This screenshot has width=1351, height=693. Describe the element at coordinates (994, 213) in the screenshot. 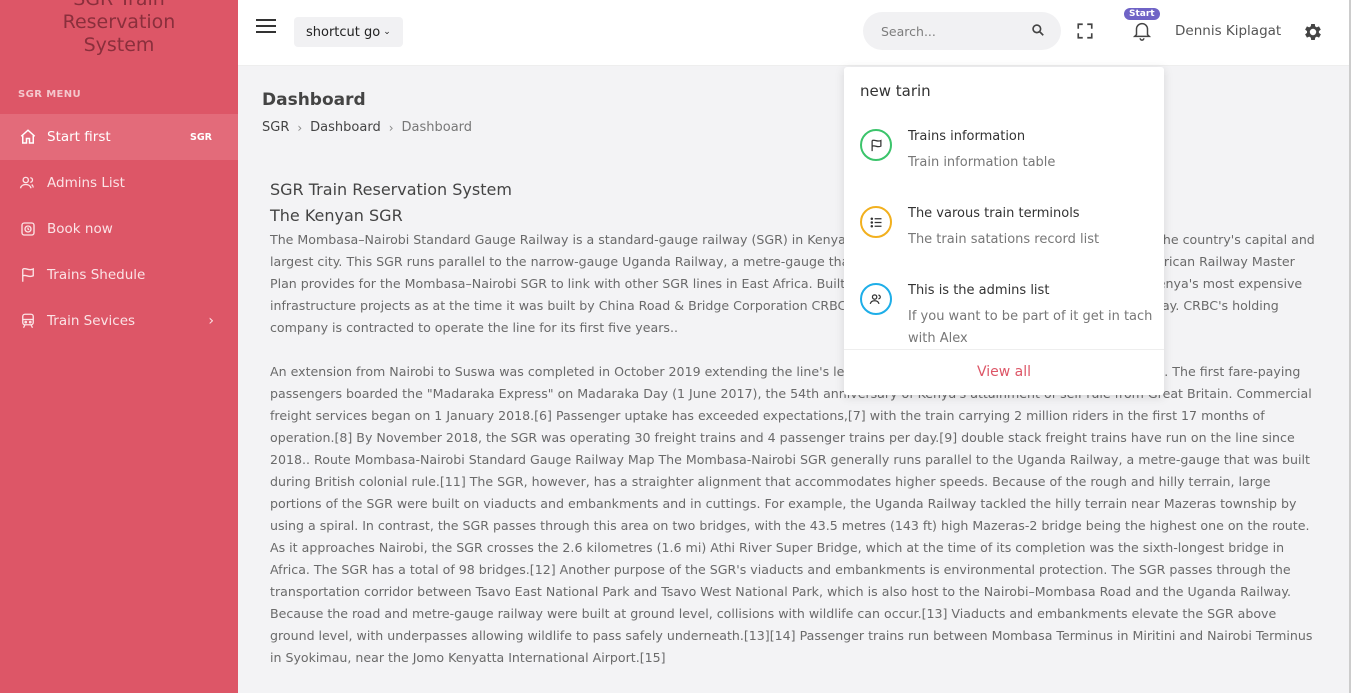

I see `notification-title: The varous train terminols` at that location.